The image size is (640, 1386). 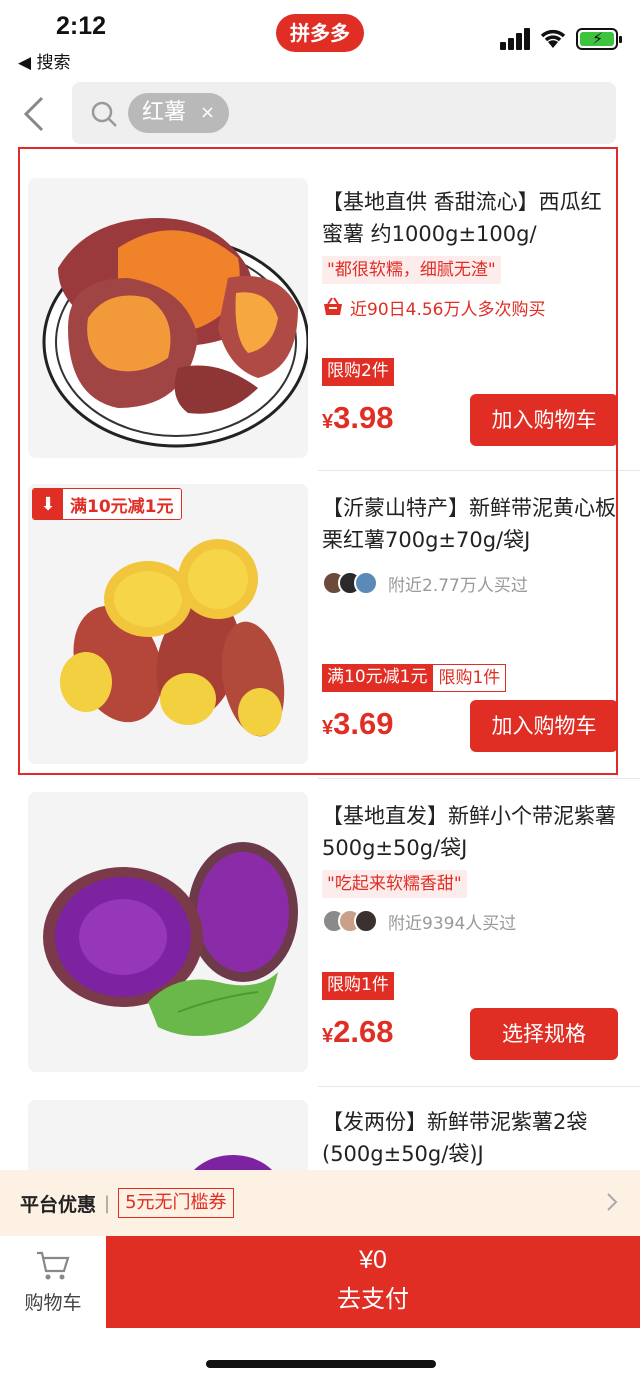 I want to click on chevron-right-icon, so click(x=612, y=1202).